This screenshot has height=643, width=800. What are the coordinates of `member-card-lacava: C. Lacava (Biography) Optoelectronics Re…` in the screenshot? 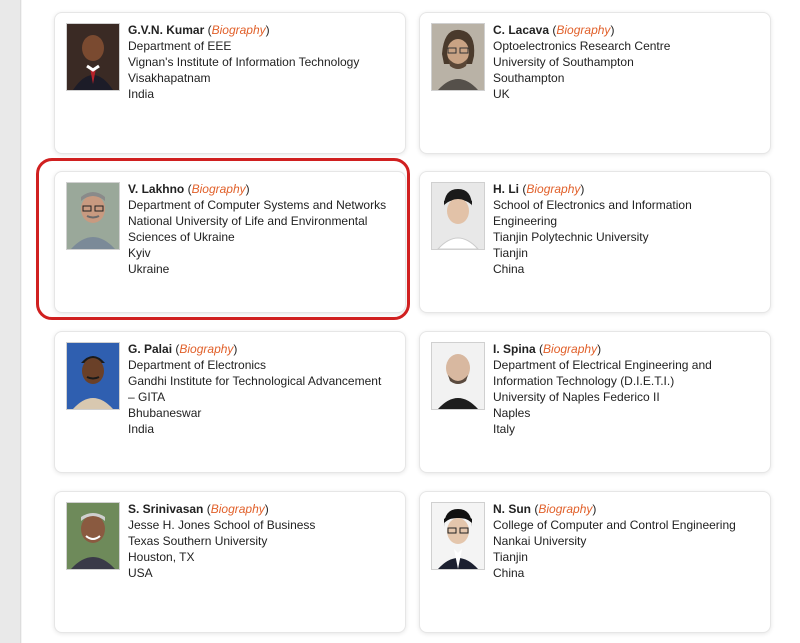 It's located at (595, 83).